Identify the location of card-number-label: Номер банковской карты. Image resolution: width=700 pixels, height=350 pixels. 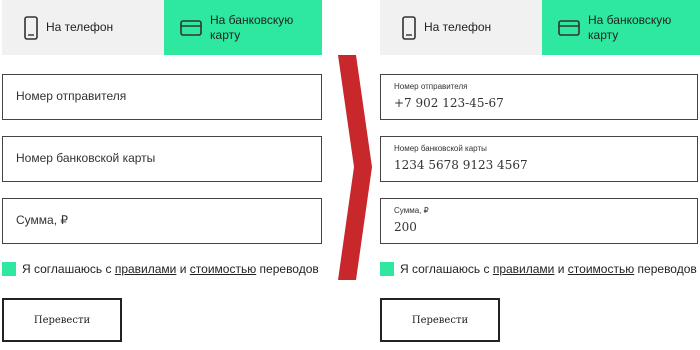
(440, 148).